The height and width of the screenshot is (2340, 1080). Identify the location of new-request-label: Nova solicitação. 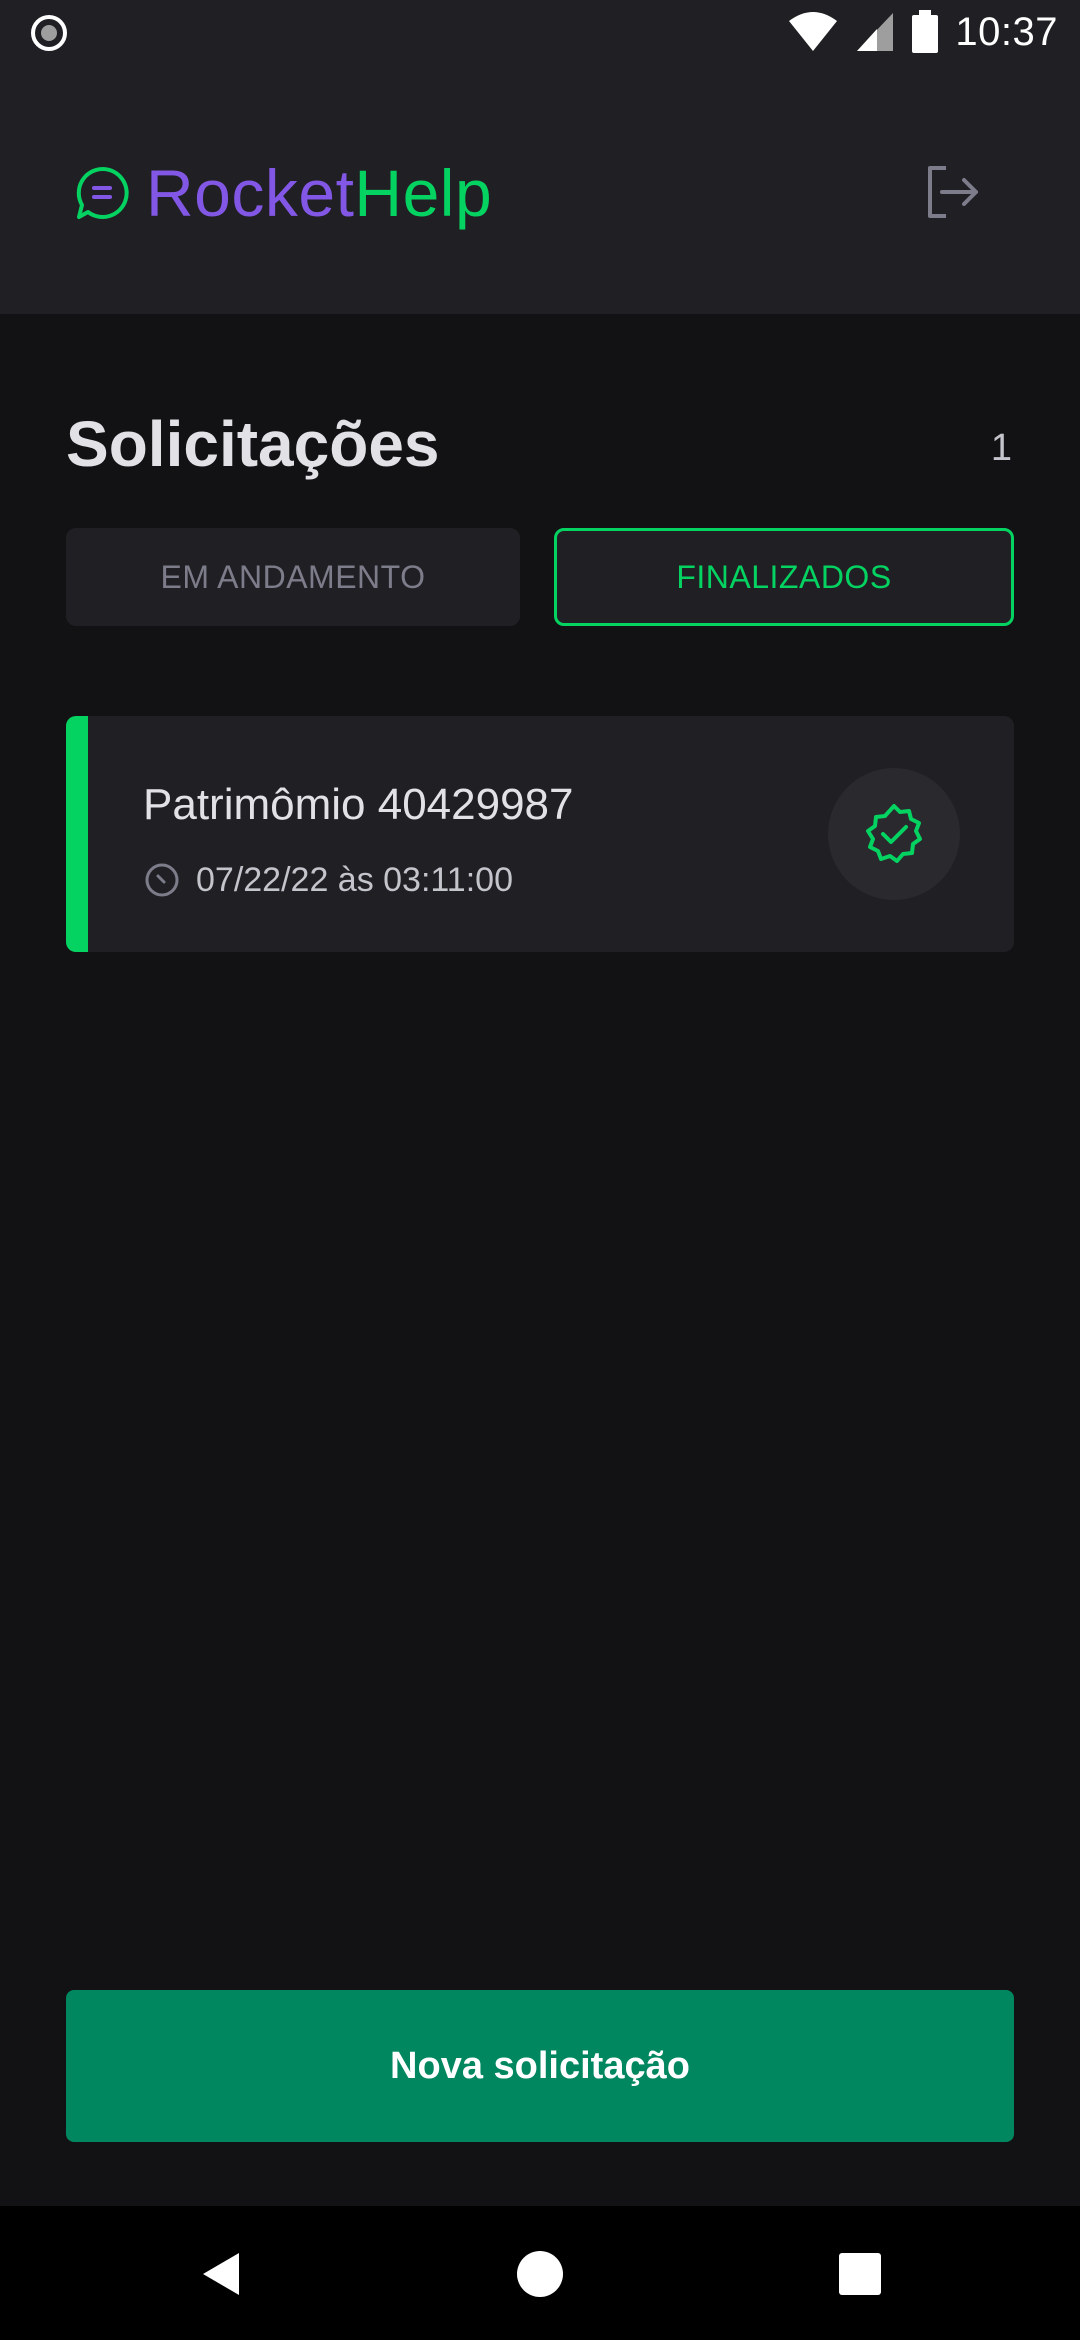
(540, 2065).